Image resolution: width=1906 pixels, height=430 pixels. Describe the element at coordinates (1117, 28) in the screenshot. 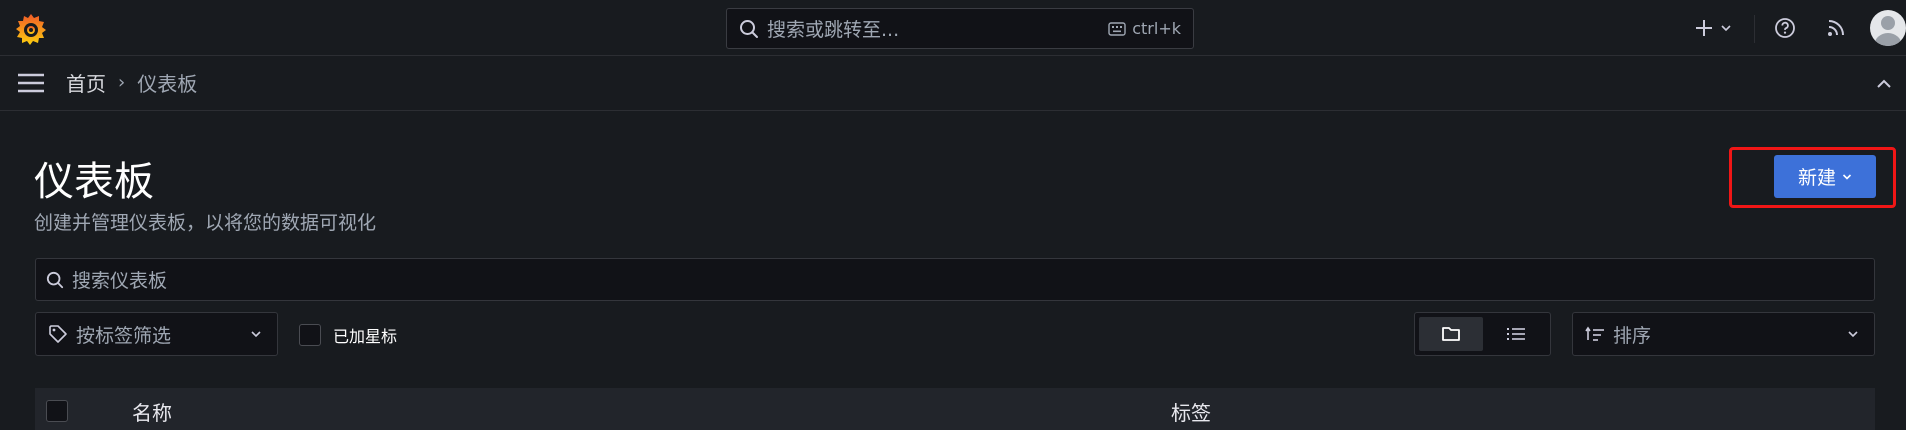

I see `keyboard-icon` at that location.